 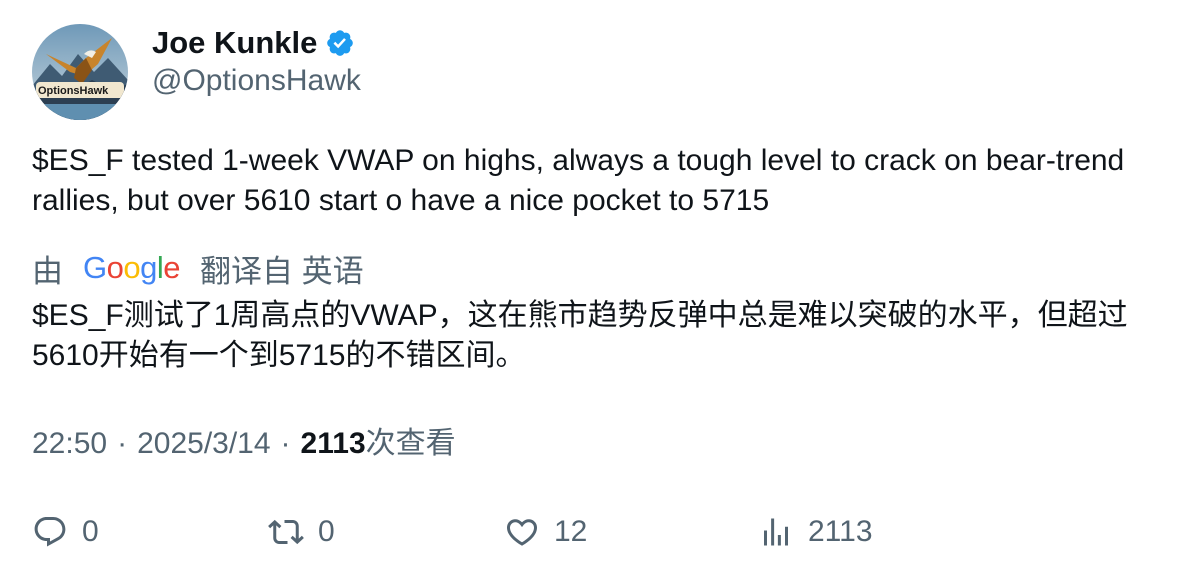 I want to click on views-button: 2113, so click(x=815, y=532).